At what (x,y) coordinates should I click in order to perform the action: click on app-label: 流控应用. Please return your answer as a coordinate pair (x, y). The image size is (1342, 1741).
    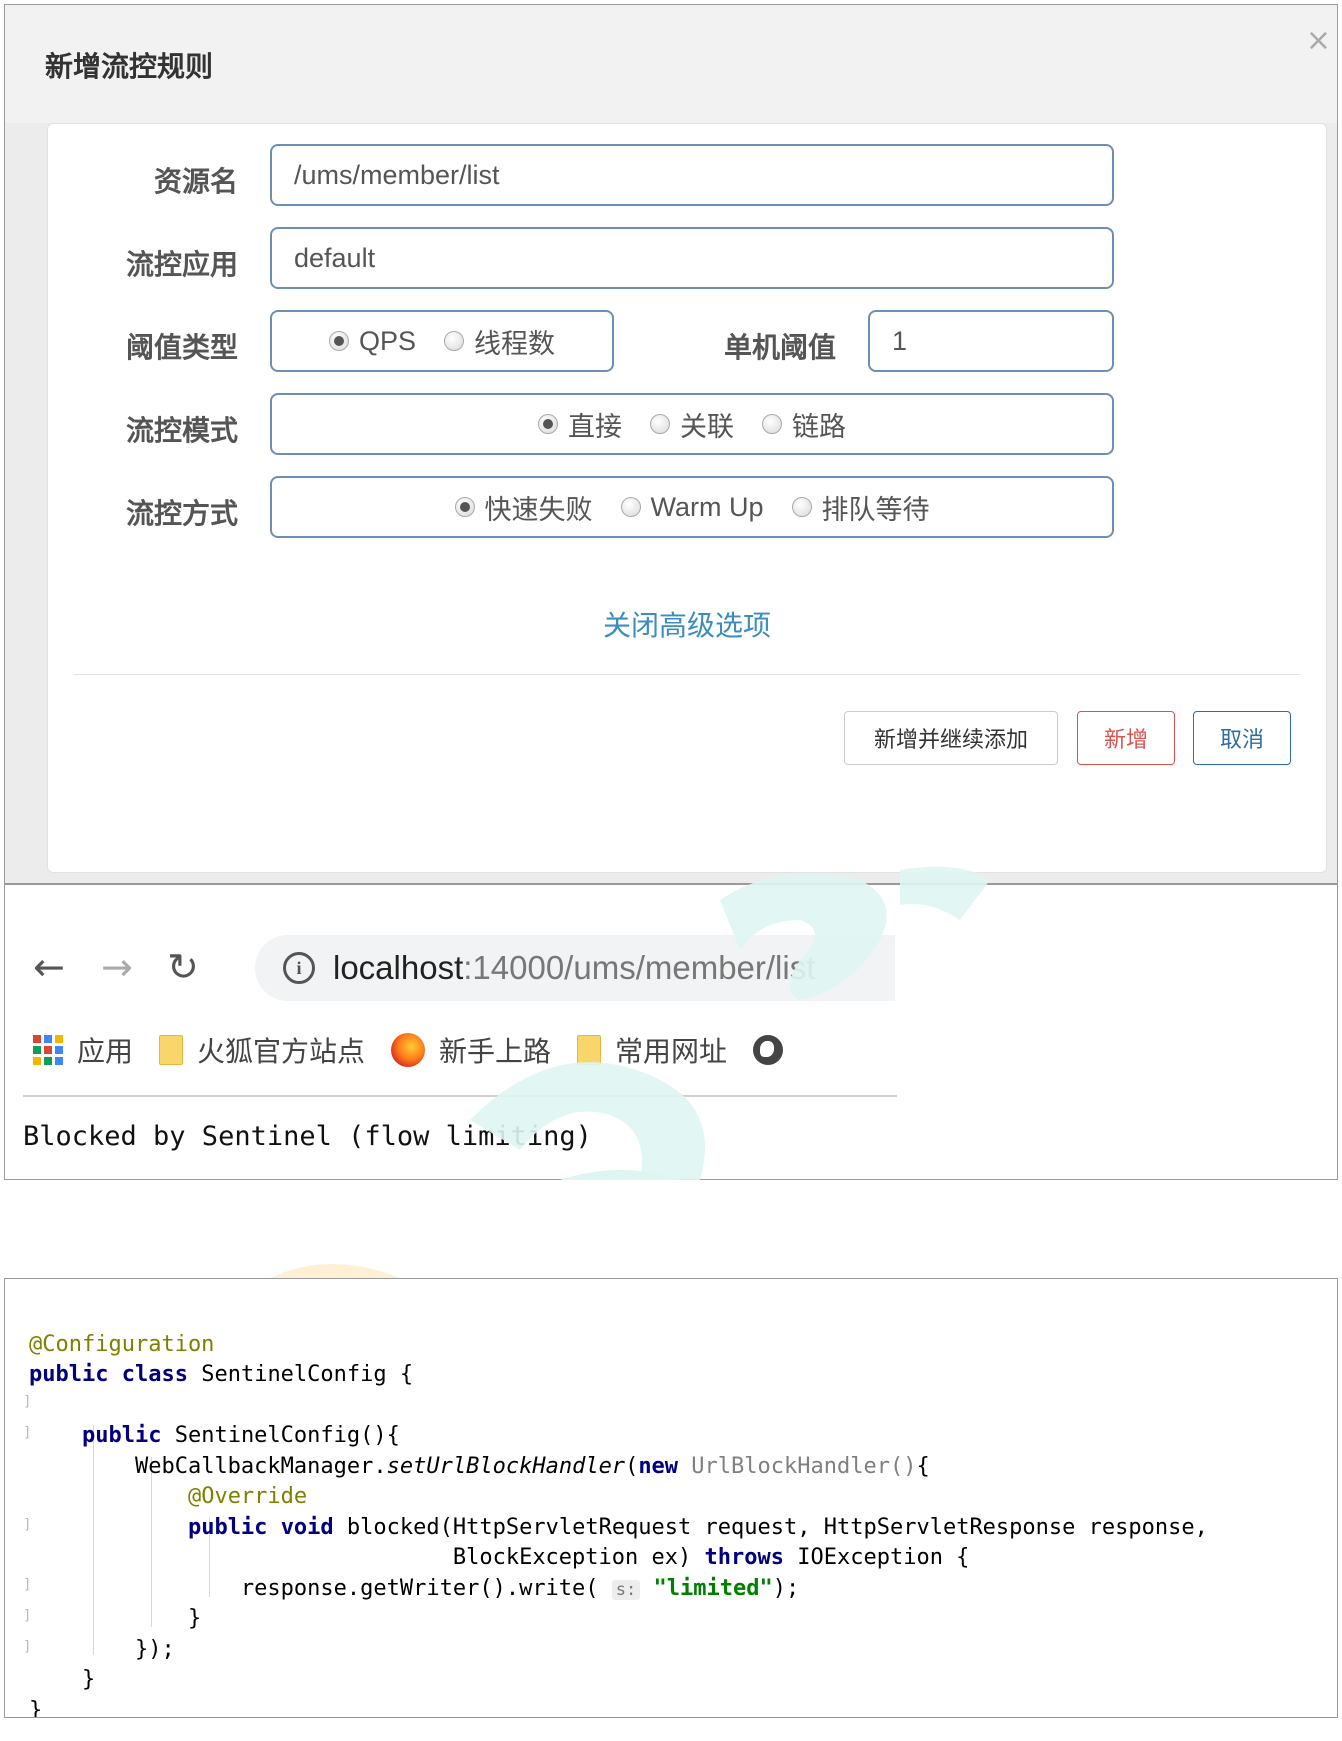
    Looking at the image, I should click on (181, 264).